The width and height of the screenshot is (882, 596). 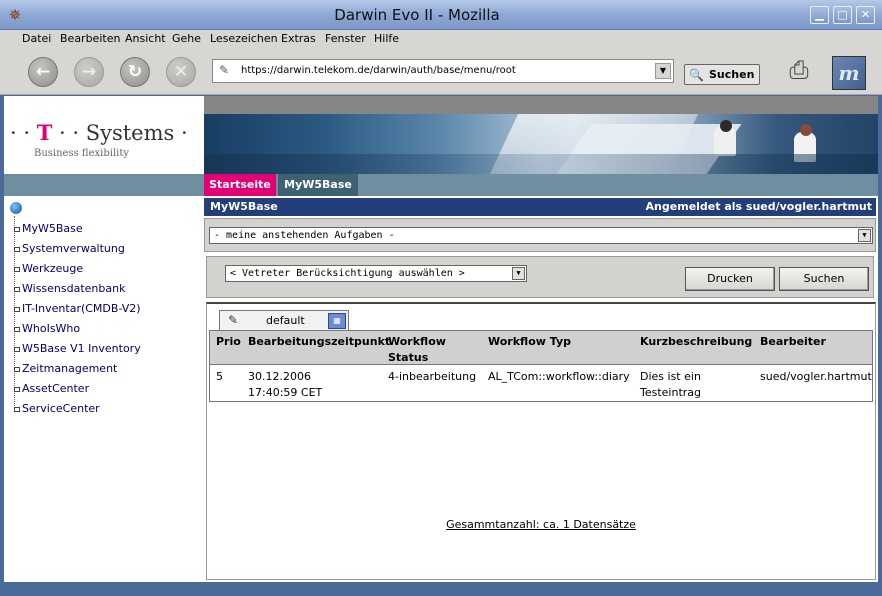 What do you see at coordinates (73, 248) in the screenshot?
I see `sidebar-item-label: Systemverwaltung` at bounding box center [73, 248].